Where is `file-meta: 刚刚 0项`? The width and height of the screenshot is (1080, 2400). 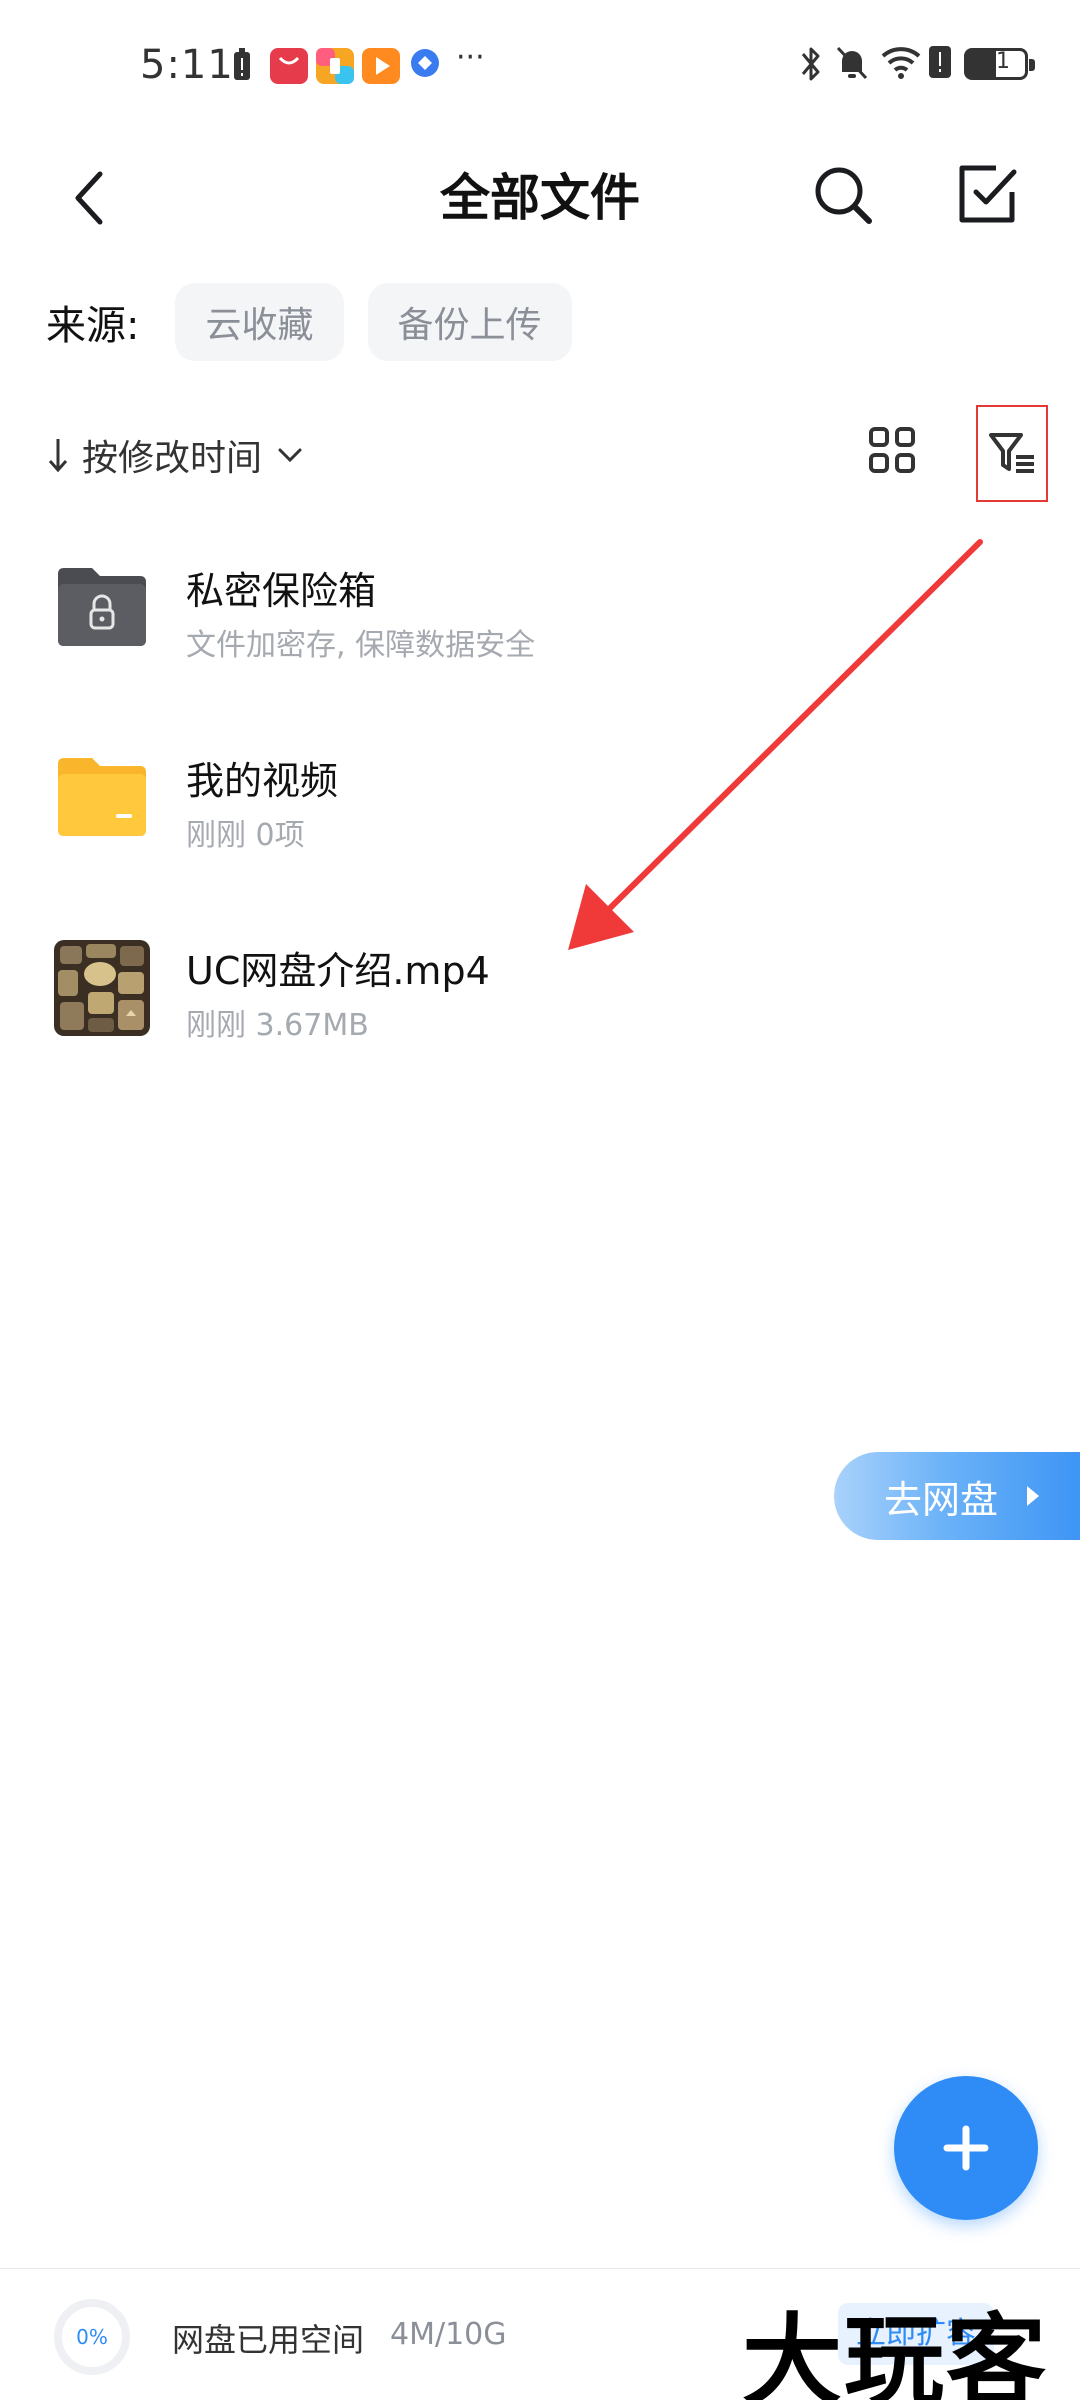 file-meta: 刚刚 0项 is located at coordinates (245, 835).